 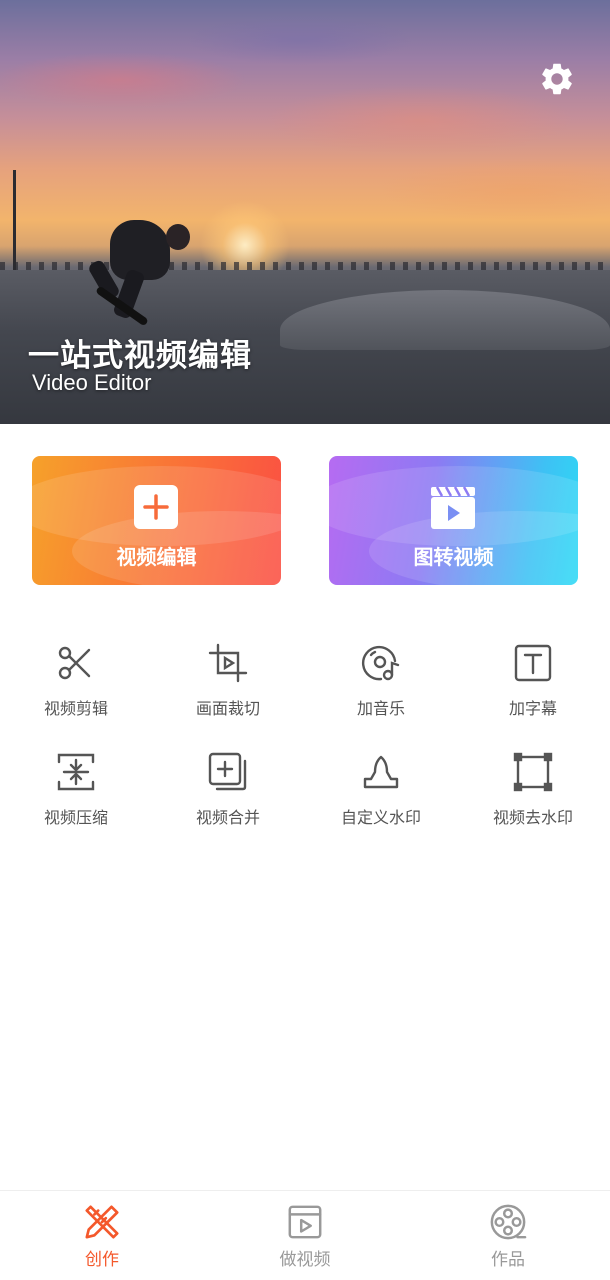 I want to click on image-to-video-label: 图转视频, so click(x=453, y=557).